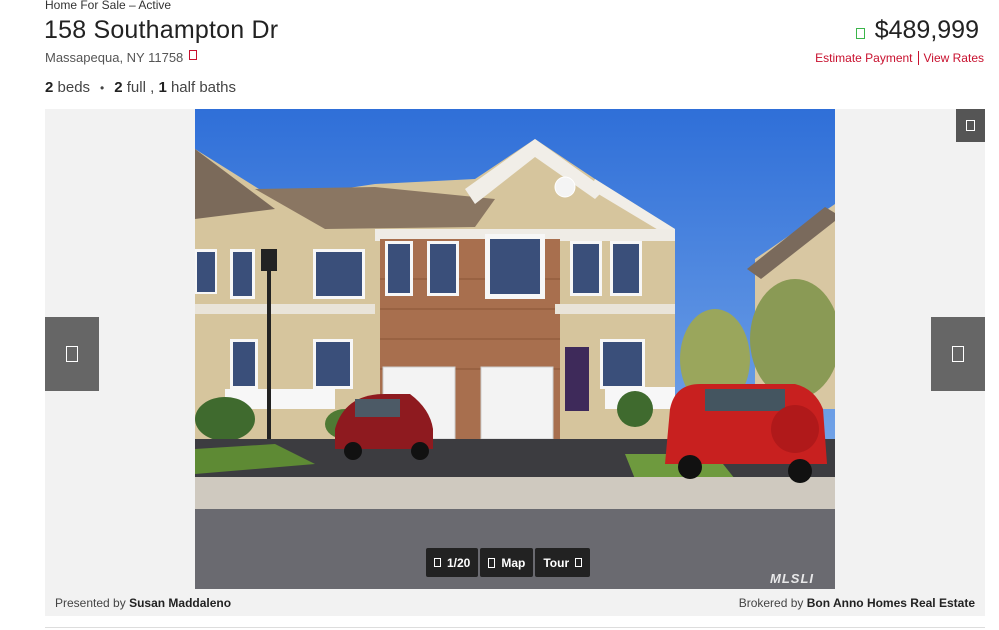 The height and width of the screenshot is (630, 999). What do you see at coordinates (954, 58) in the screenshot?
I see `view-rates-link: View Rates` at bounding box center [954, 58].